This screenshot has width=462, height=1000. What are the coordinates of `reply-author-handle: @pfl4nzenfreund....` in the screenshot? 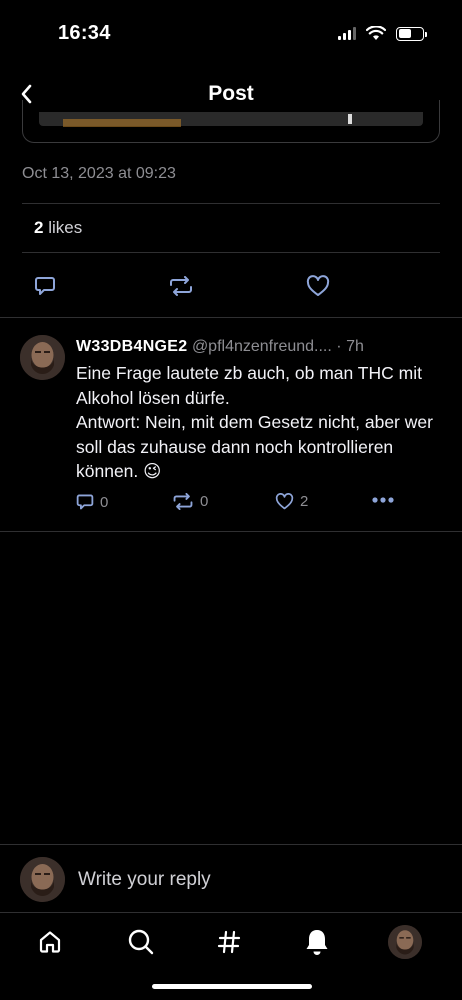 It's located at (262, 346).